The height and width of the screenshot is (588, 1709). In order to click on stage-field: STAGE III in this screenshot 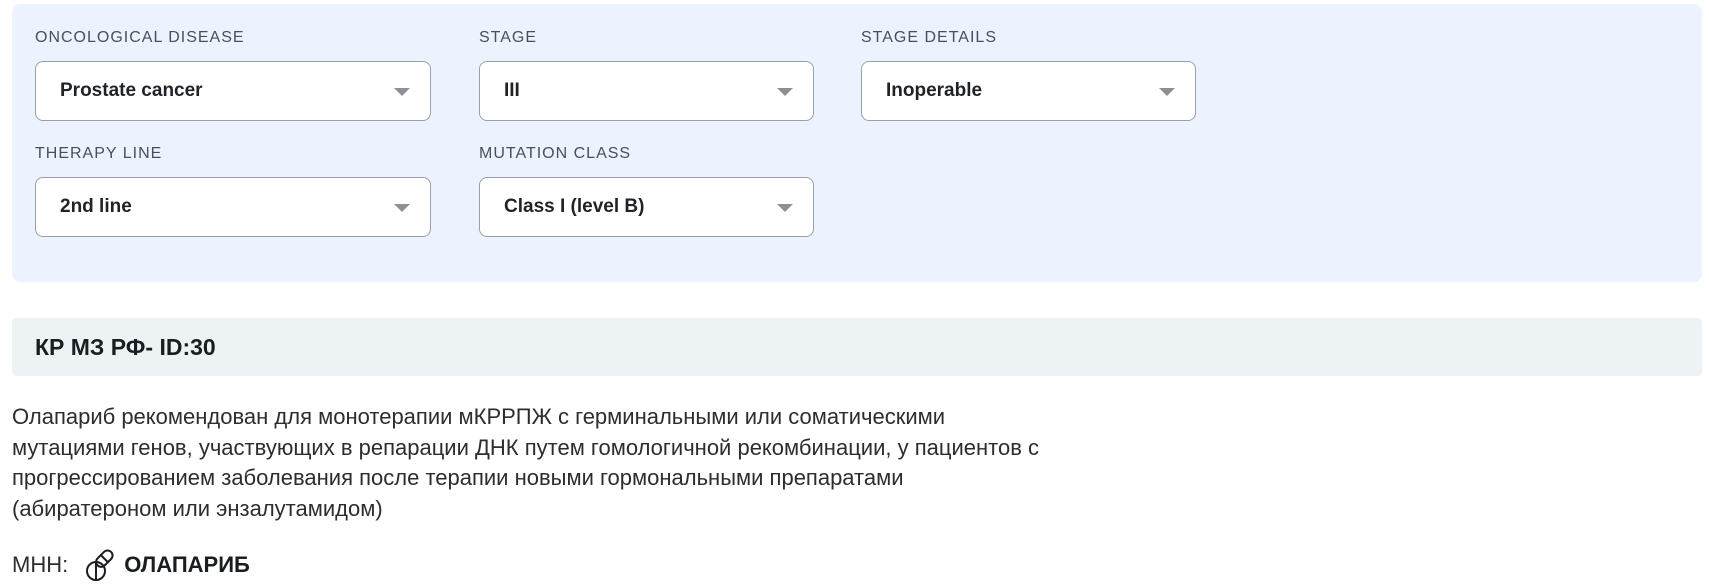, I will do `click(646, 74)`.